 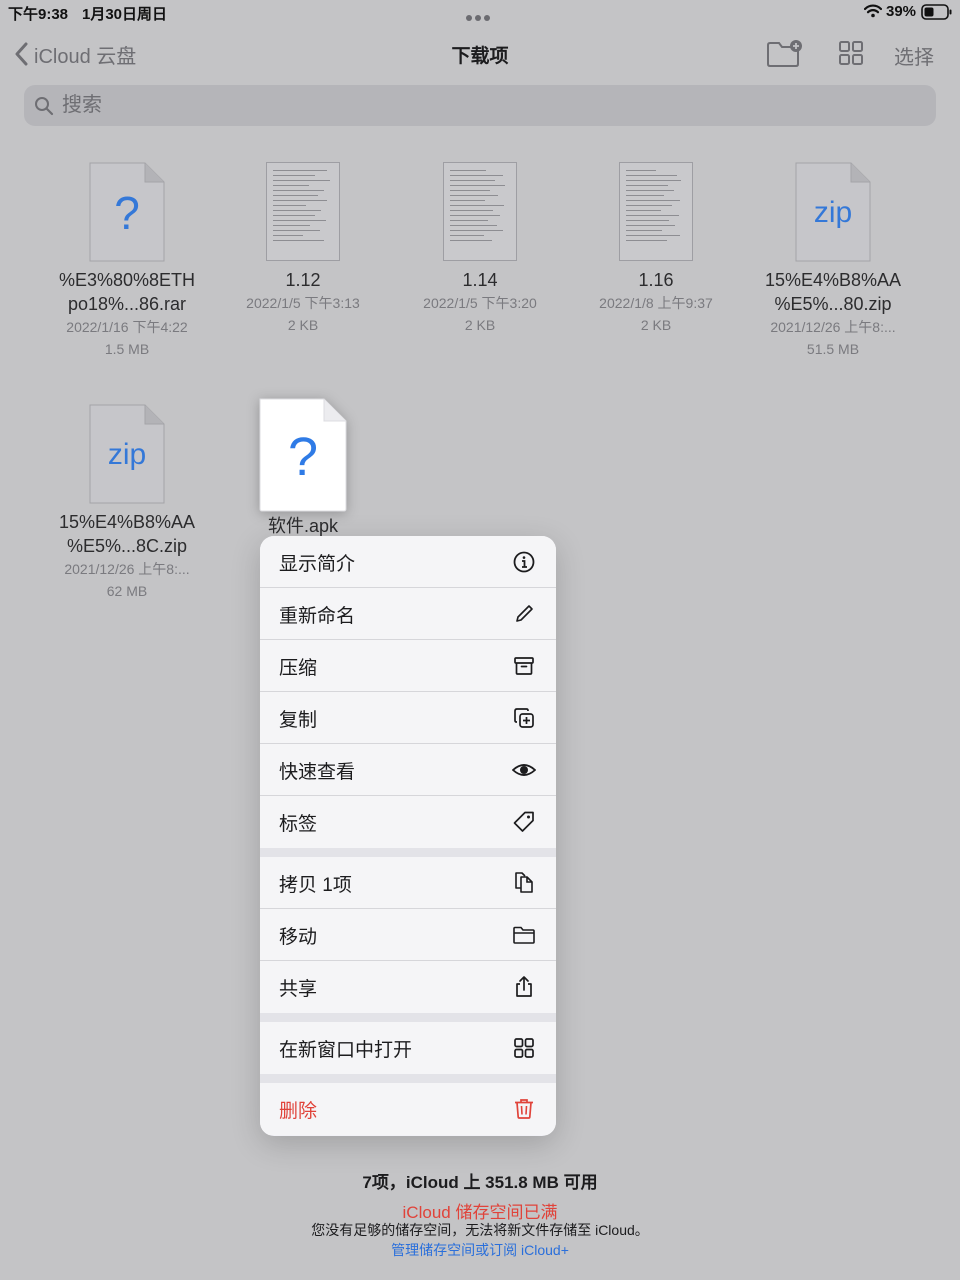 I want to click on share-icon, so click(x=524, y=986).